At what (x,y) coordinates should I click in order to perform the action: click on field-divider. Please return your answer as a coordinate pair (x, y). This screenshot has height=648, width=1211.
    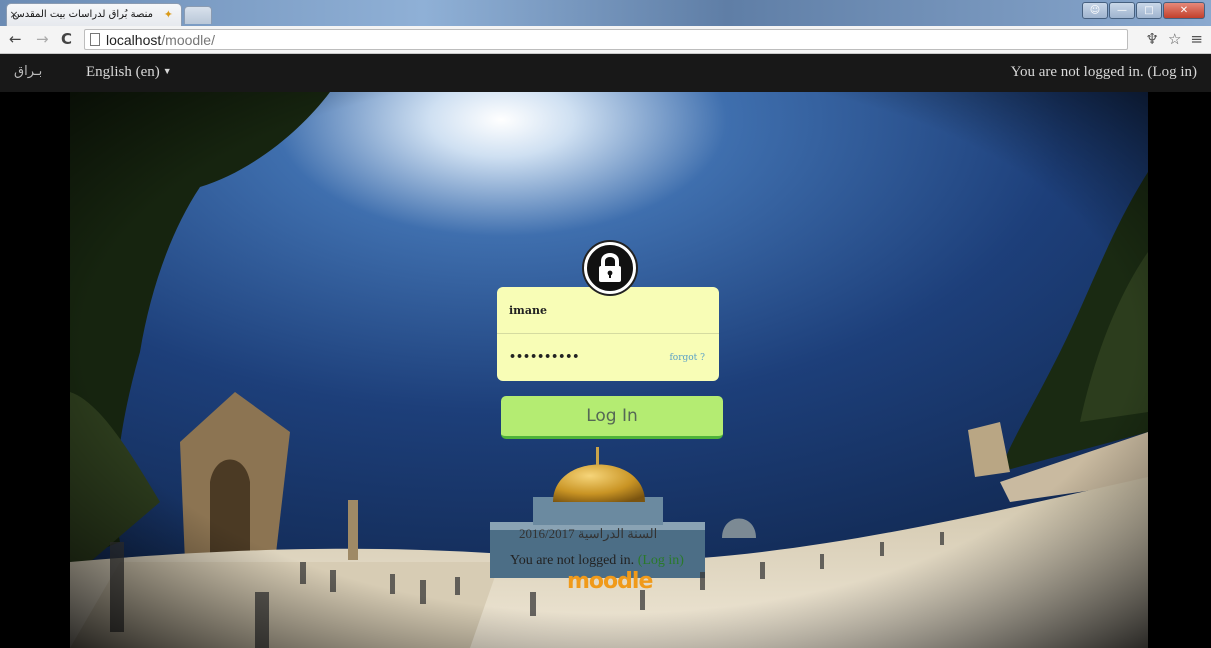
    Looking at the image, I should click on (608, 333).